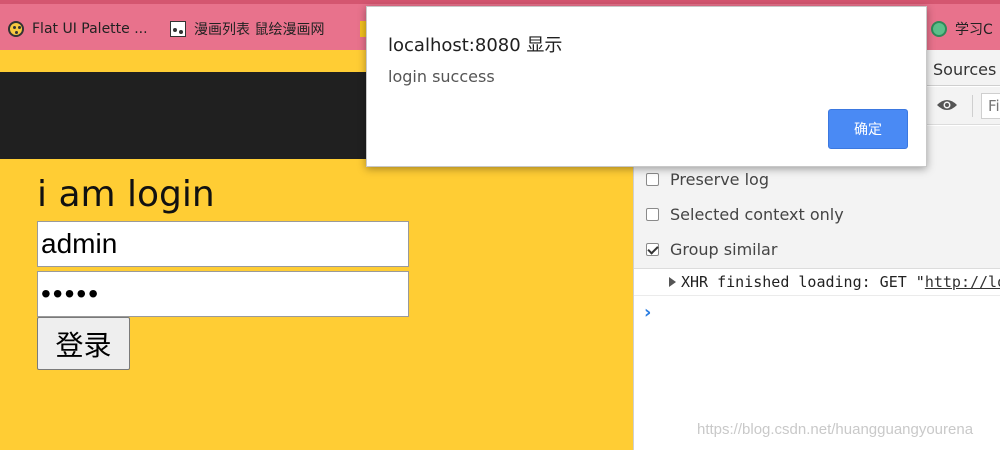 The width and height of the screenshot is (1000, 450). What do you see at coordinates (964, 69) in the screenshot?
I see `tab-sources: Sources` at bounding box center [964, 69].